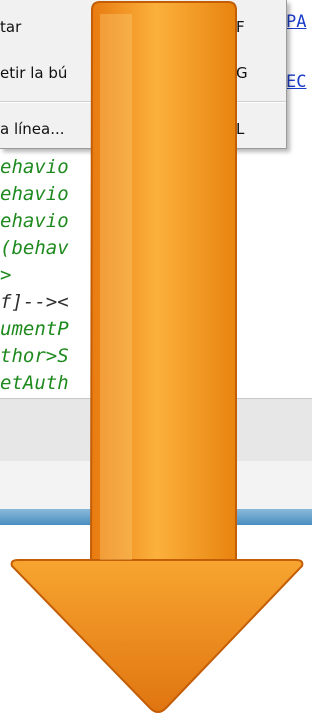 The height and width of the screenshot is (721, 320). I want to click on menu-item-shortcut: F, so click(240, 27).